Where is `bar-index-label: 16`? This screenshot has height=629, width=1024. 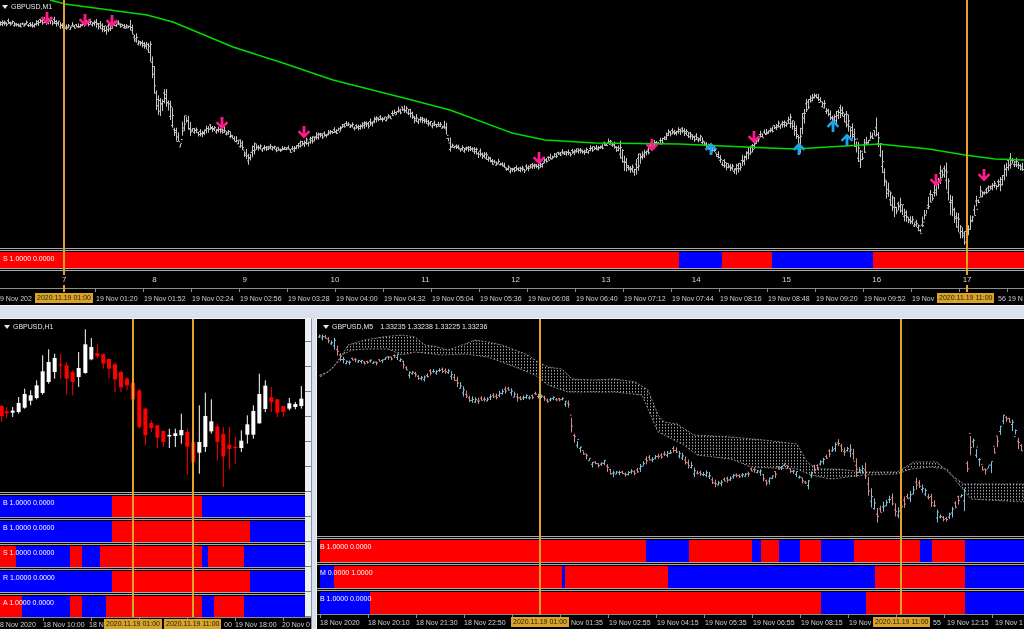
bar-index-label: 16 is located at coordinates (877, 279).